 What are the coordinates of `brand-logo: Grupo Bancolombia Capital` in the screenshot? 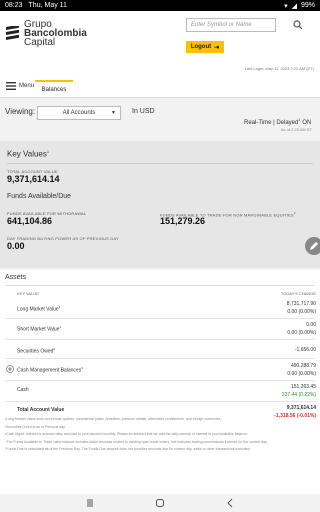 It's located at (46, 34).